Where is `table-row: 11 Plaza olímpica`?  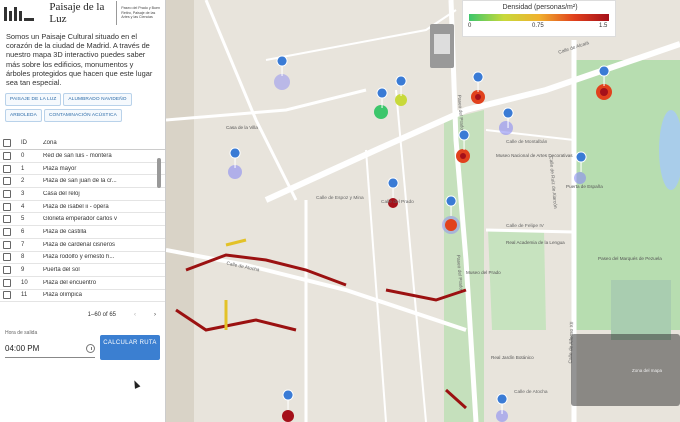
table-row: 11 Plaza olímpica is located at coordinates (82, 296).